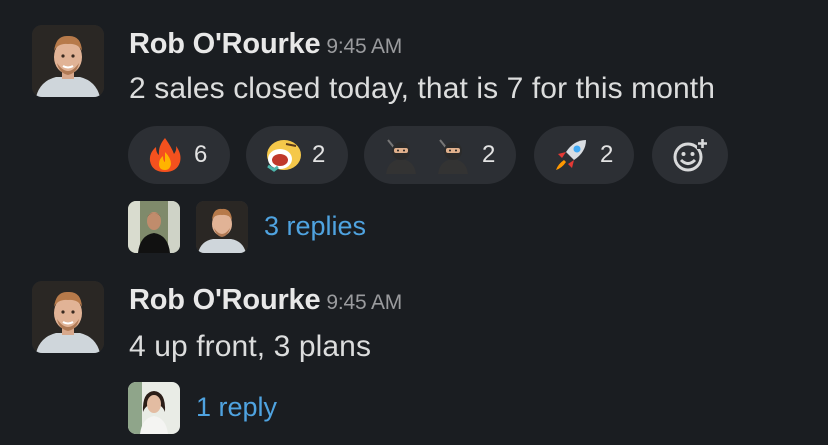 This screenshot has height=445, width=828. What do you see at coordinates (165, 155) in the screenshot?
I see `fire-icon` at bounding box center [165, 155].